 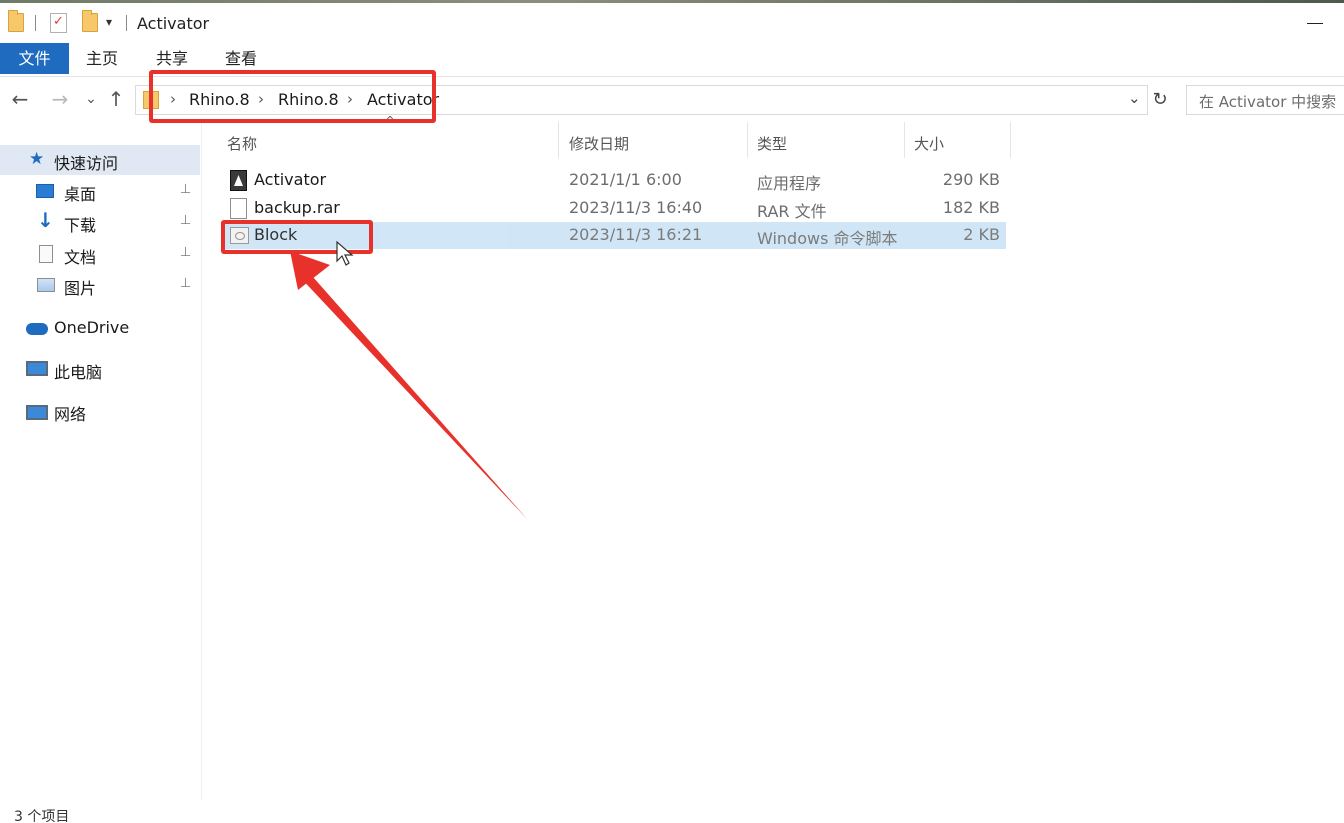 I want to click on new-folder-icon, so click(x=90, y=21).